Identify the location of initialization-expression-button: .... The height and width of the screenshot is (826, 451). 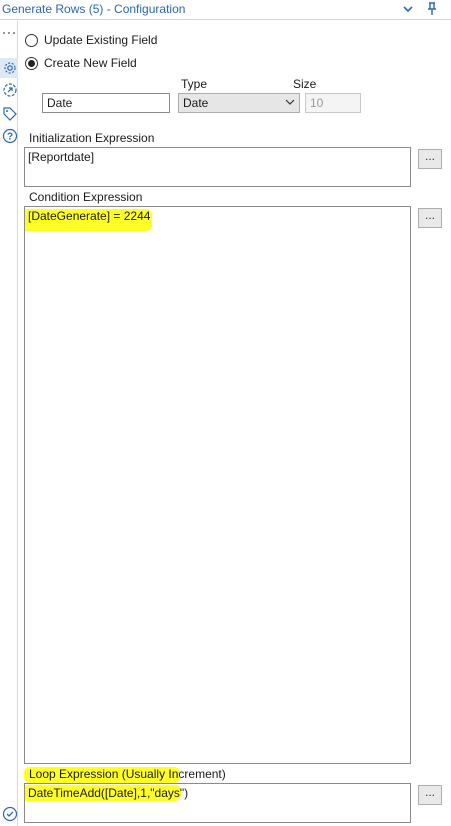
(430, 159).